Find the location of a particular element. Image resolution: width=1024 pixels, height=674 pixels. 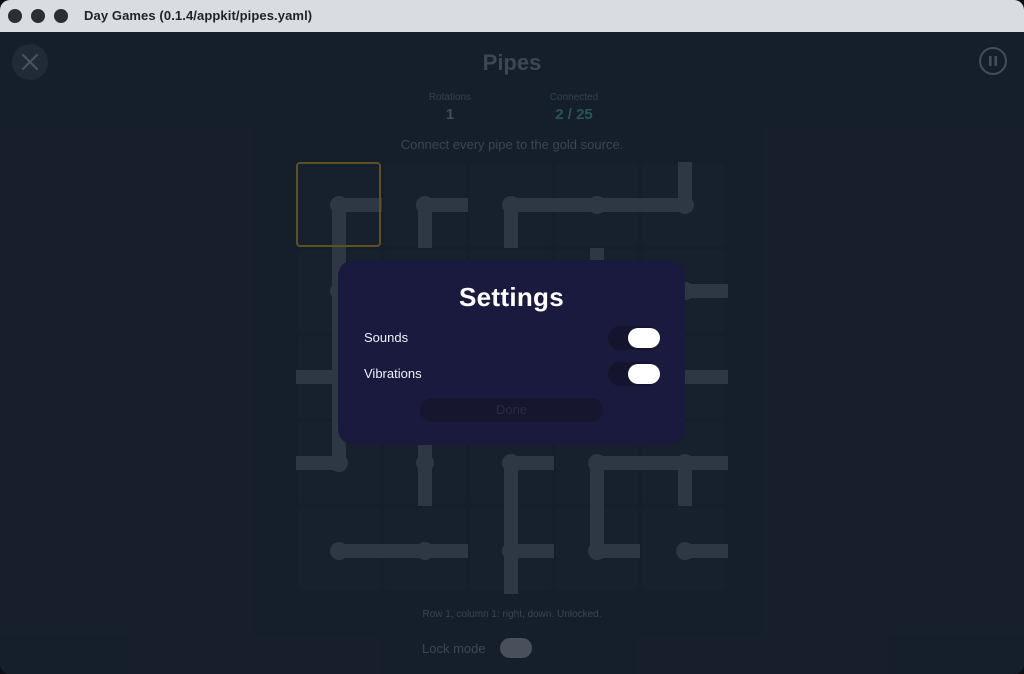

vibrations-setting-row: Vibrations is located at coordinates (512, 374).